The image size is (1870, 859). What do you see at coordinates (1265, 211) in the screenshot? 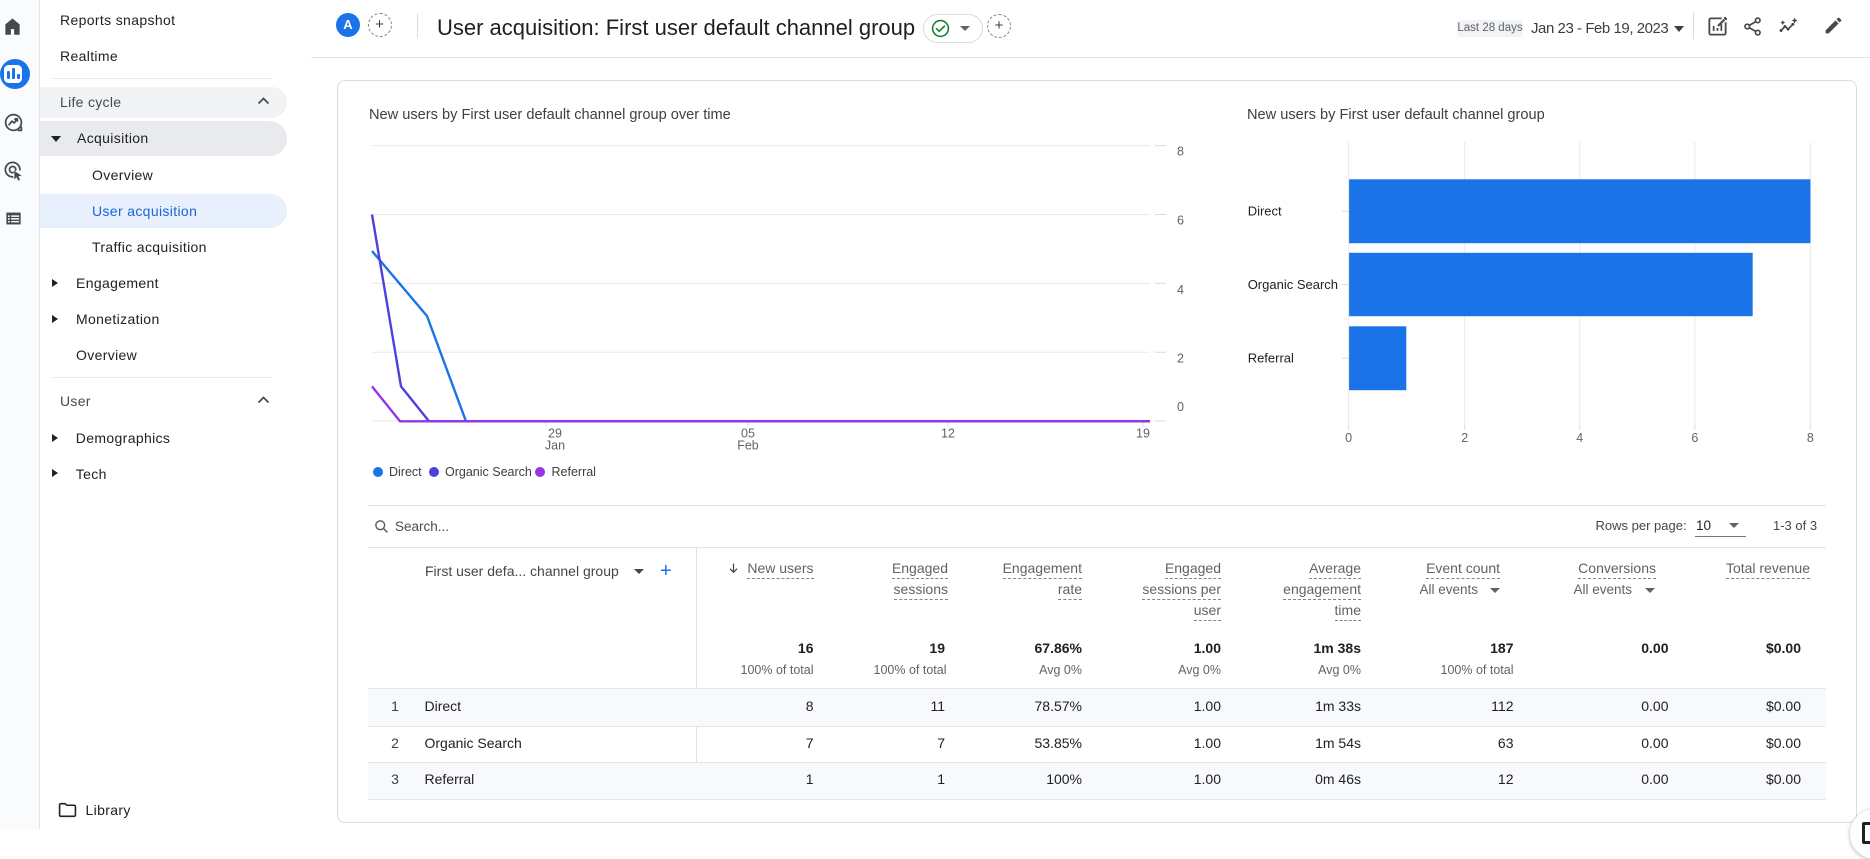
I see `svg-text: Direct` at bounding box center [1265, 211].